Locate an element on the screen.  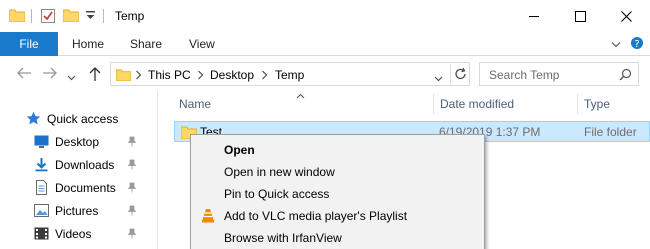
tab-view: View is located at coordinates (202, 44).